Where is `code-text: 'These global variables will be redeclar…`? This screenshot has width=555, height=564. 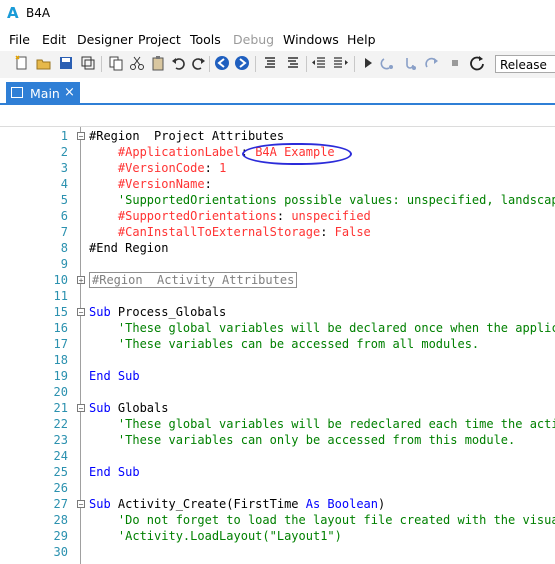 code-text: 'These global variables will be redeclar… is located at coordinates (322, 424).